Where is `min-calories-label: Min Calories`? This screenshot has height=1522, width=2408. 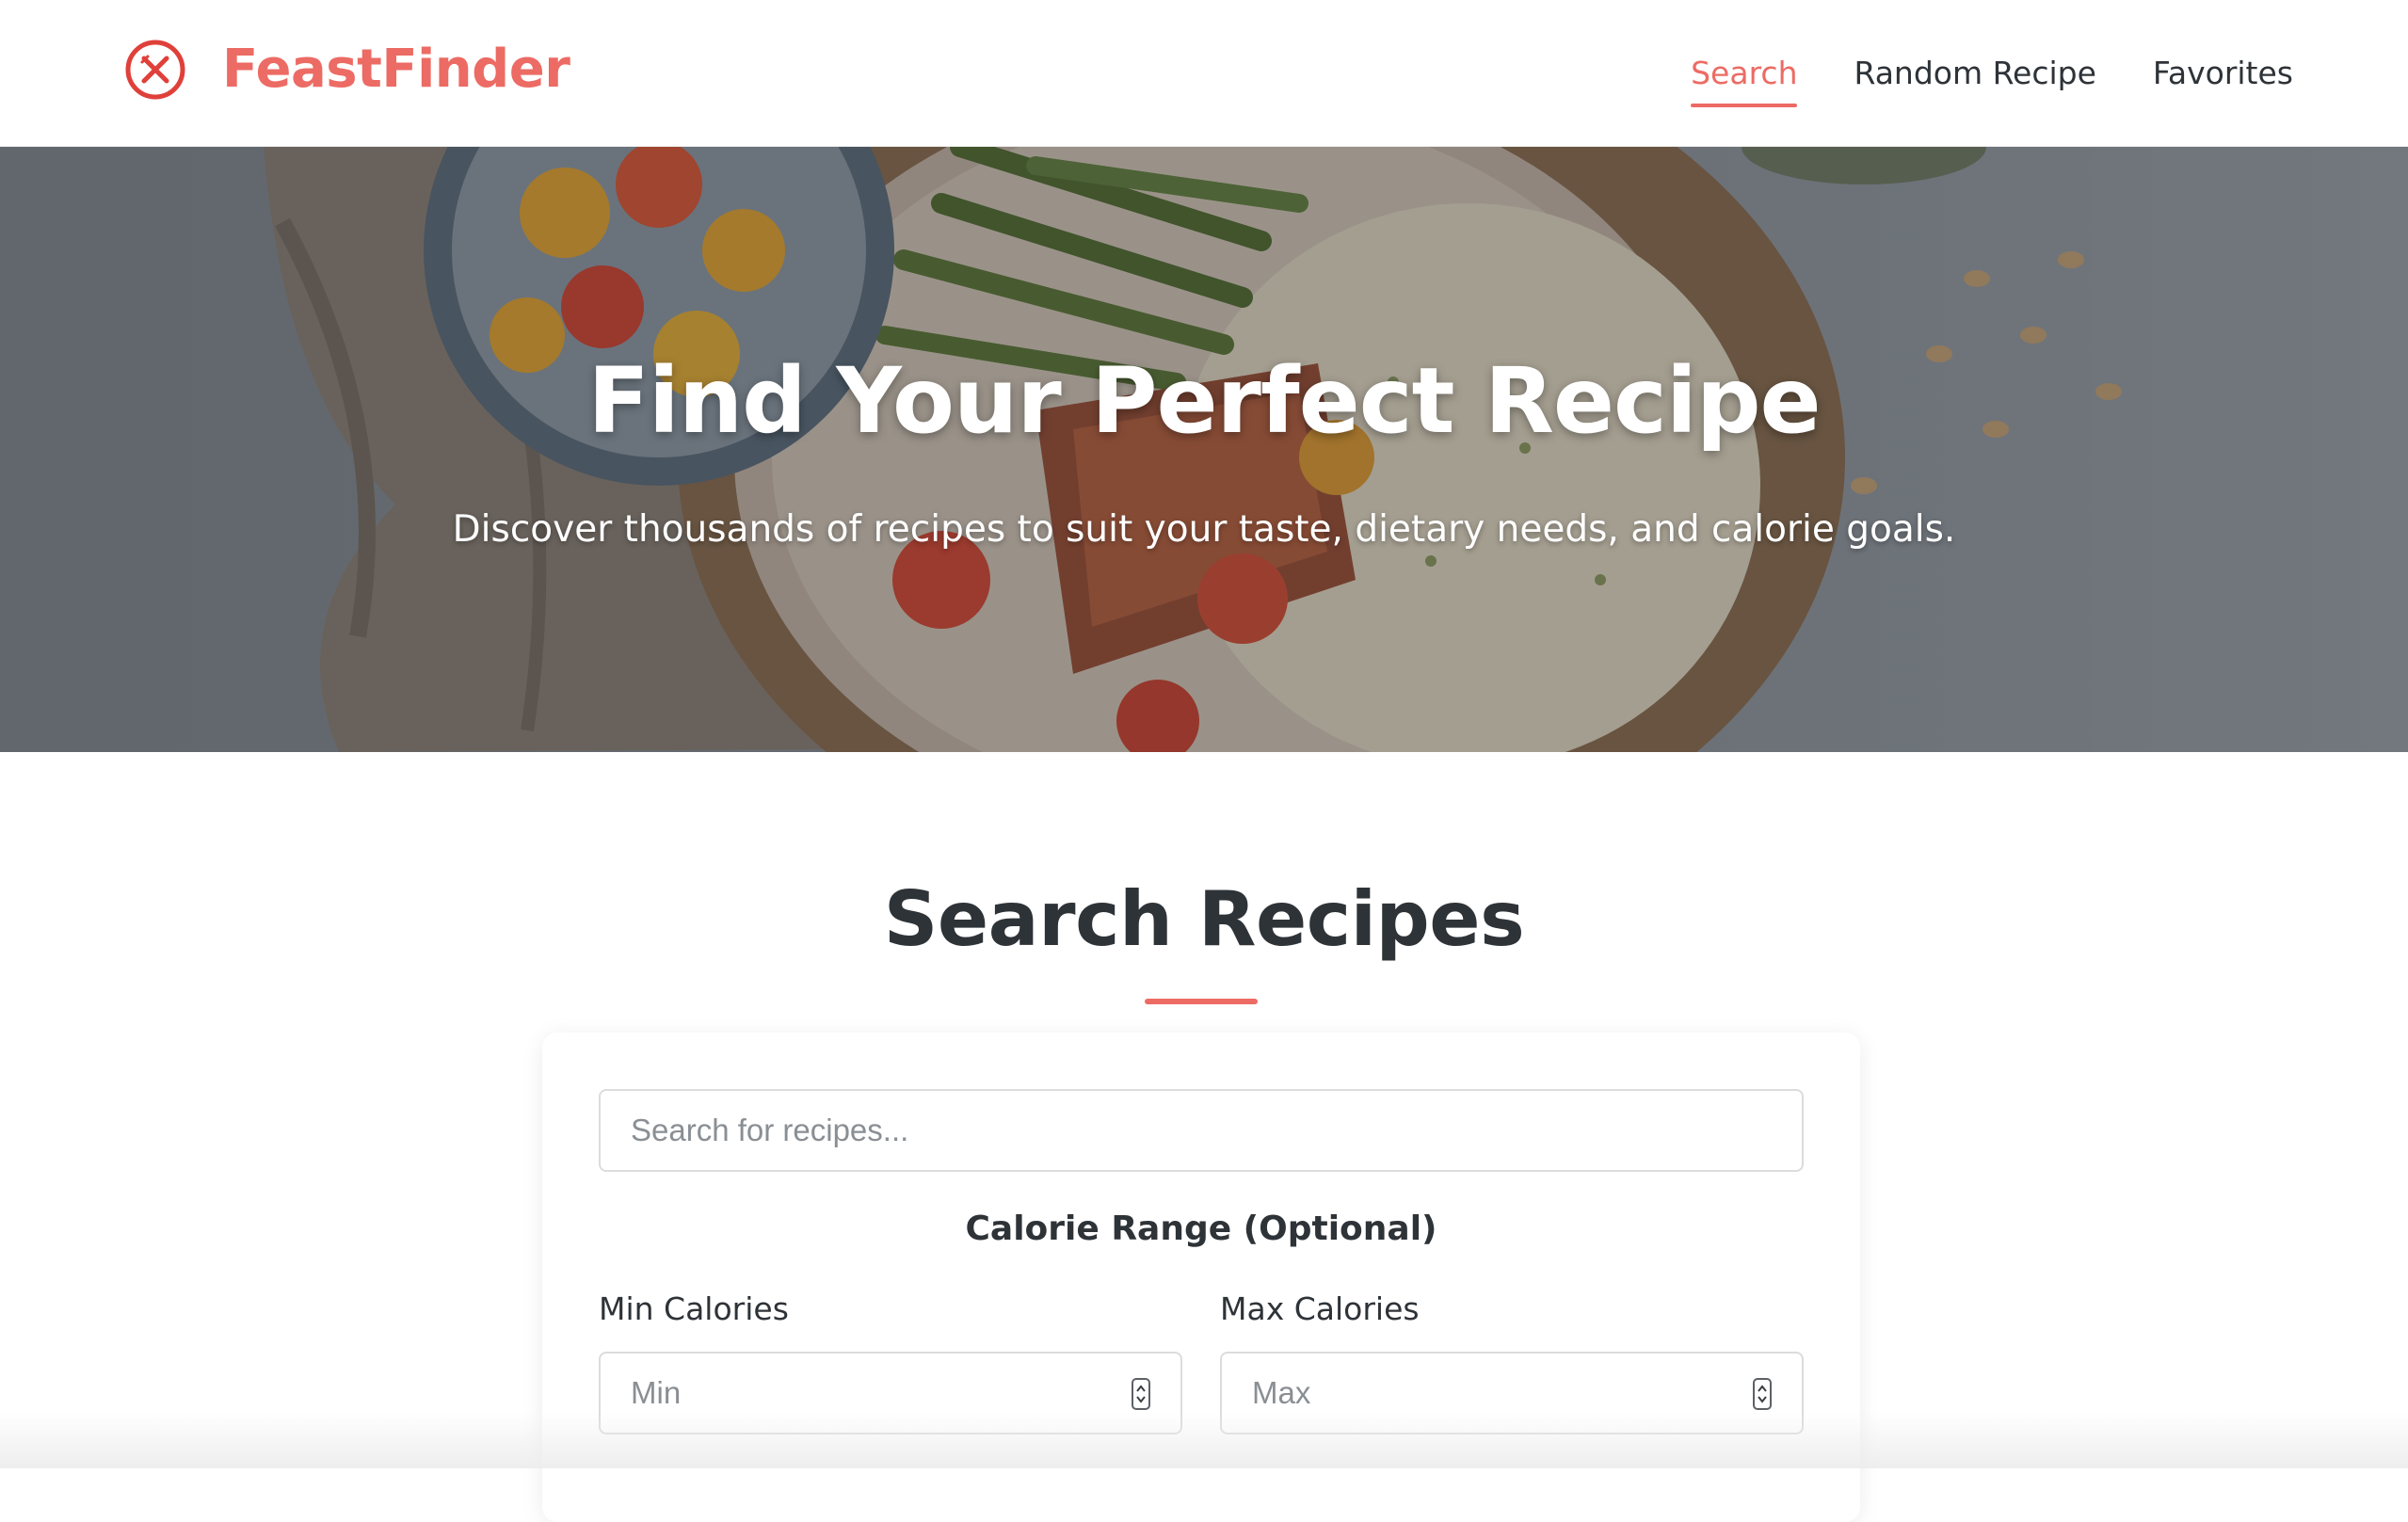
min-calories-label: Min Calories is located at coordinates (694, 1308).